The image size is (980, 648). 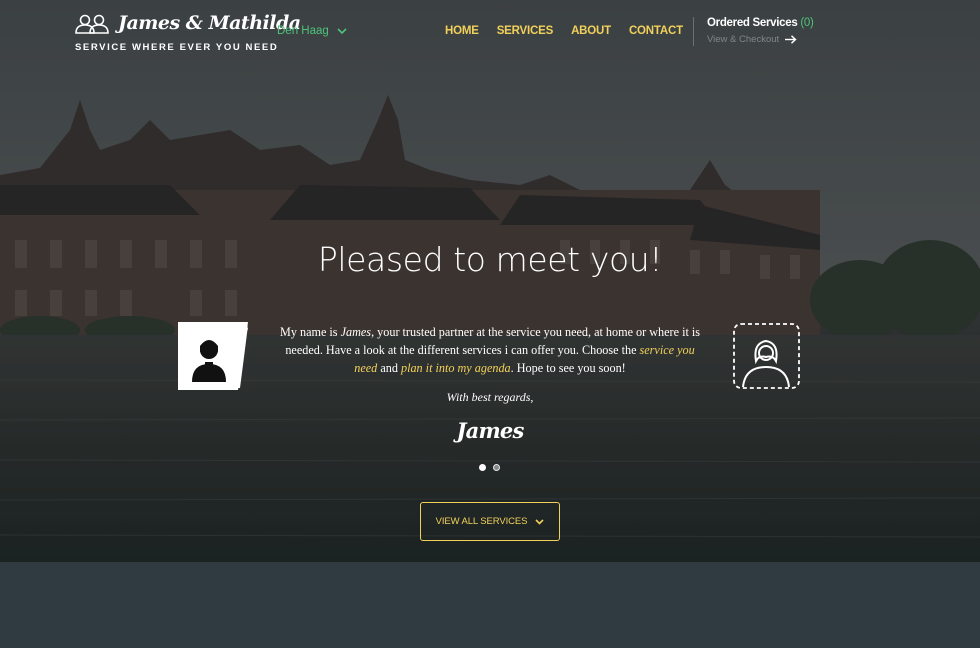 What do you see at coordinates (490, 605) in the screenshot?
I see `footer-band` at bounding box center [490, 605].